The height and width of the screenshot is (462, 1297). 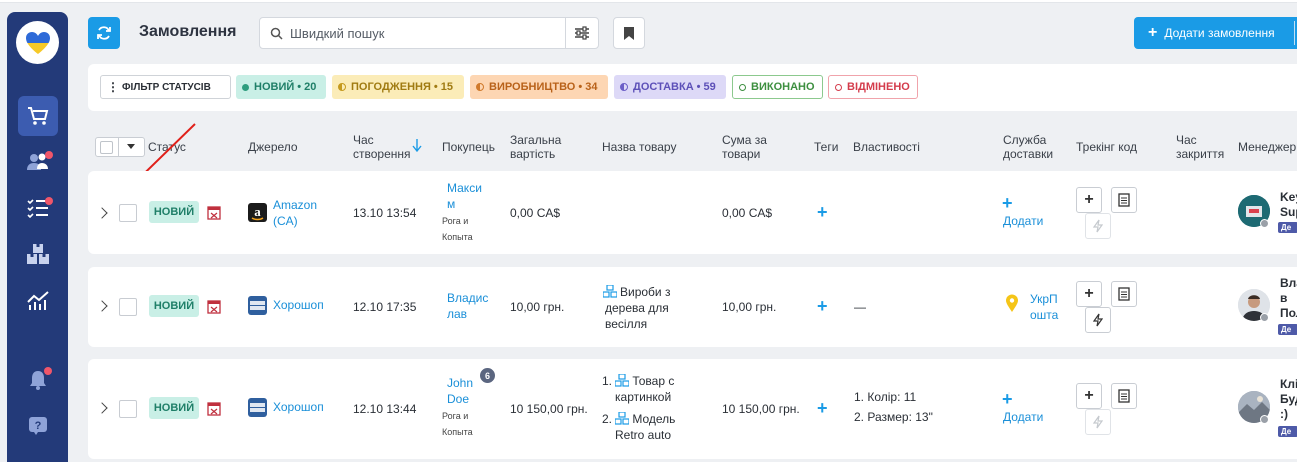 What do you see at coordinates (1031, 147) in the screenshot?
I see `col-delivery: Служба доставки` at bounding box center [1031, 147].